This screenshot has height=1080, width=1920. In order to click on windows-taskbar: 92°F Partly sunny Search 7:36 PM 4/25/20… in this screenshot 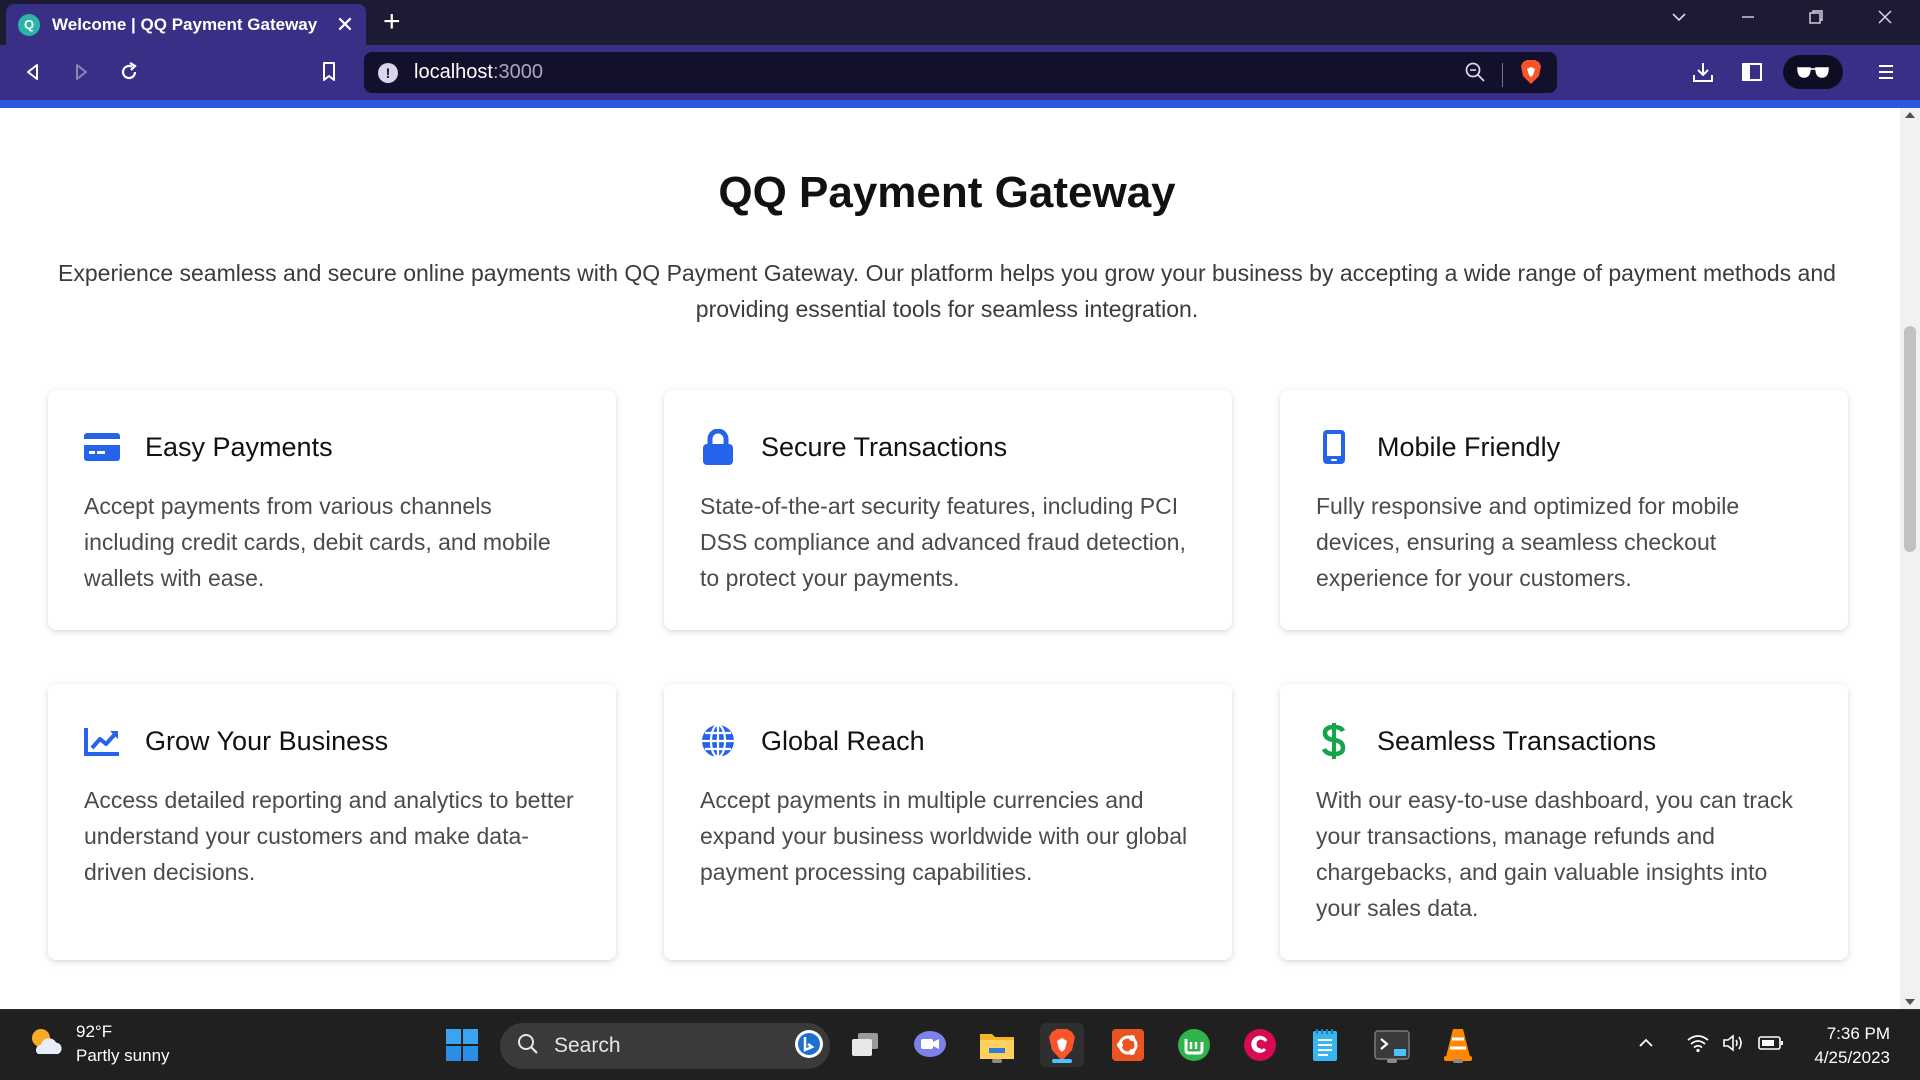, I will do `click(960, 1044)`.